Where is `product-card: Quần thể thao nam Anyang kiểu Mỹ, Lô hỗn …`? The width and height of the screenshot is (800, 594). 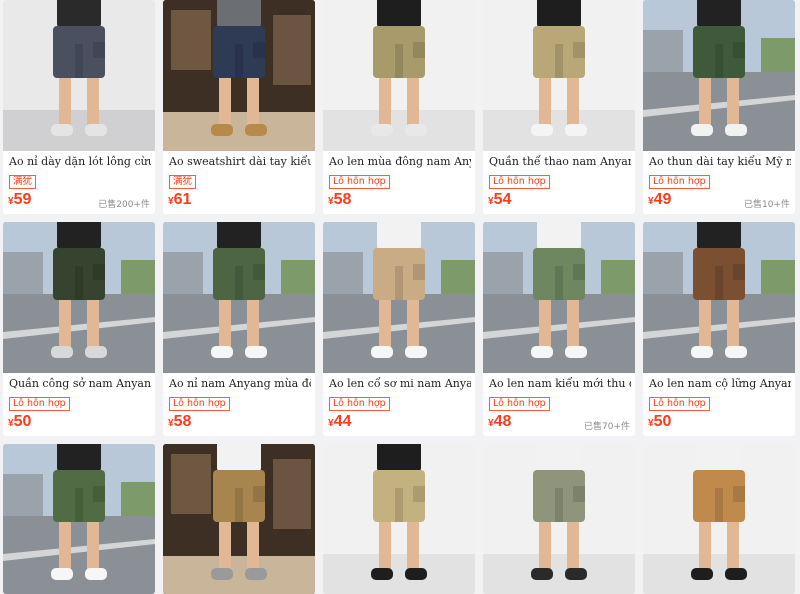 product-card: Quần thể thao nam Anyang kiểu Mỹ, Lô hỗn … is located at coordinates (559, 107).